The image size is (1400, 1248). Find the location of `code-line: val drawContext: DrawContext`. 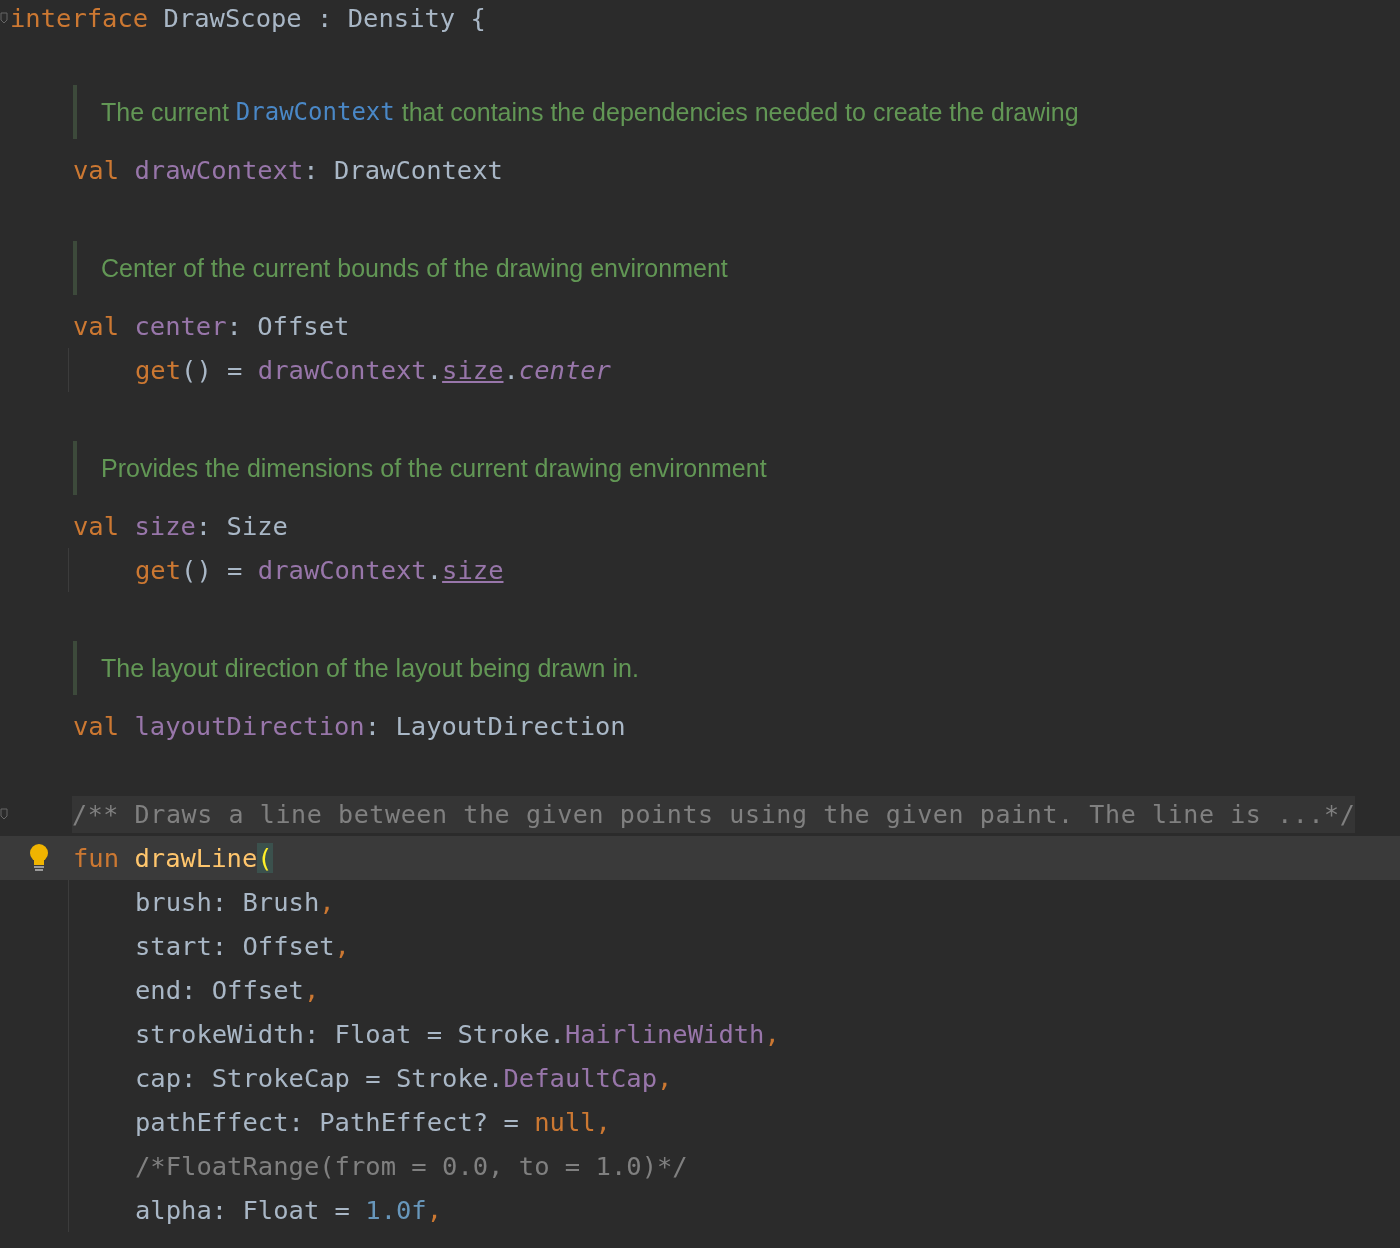

code-line: val drawContext: DrawContext is located at coordinates (288, 170).